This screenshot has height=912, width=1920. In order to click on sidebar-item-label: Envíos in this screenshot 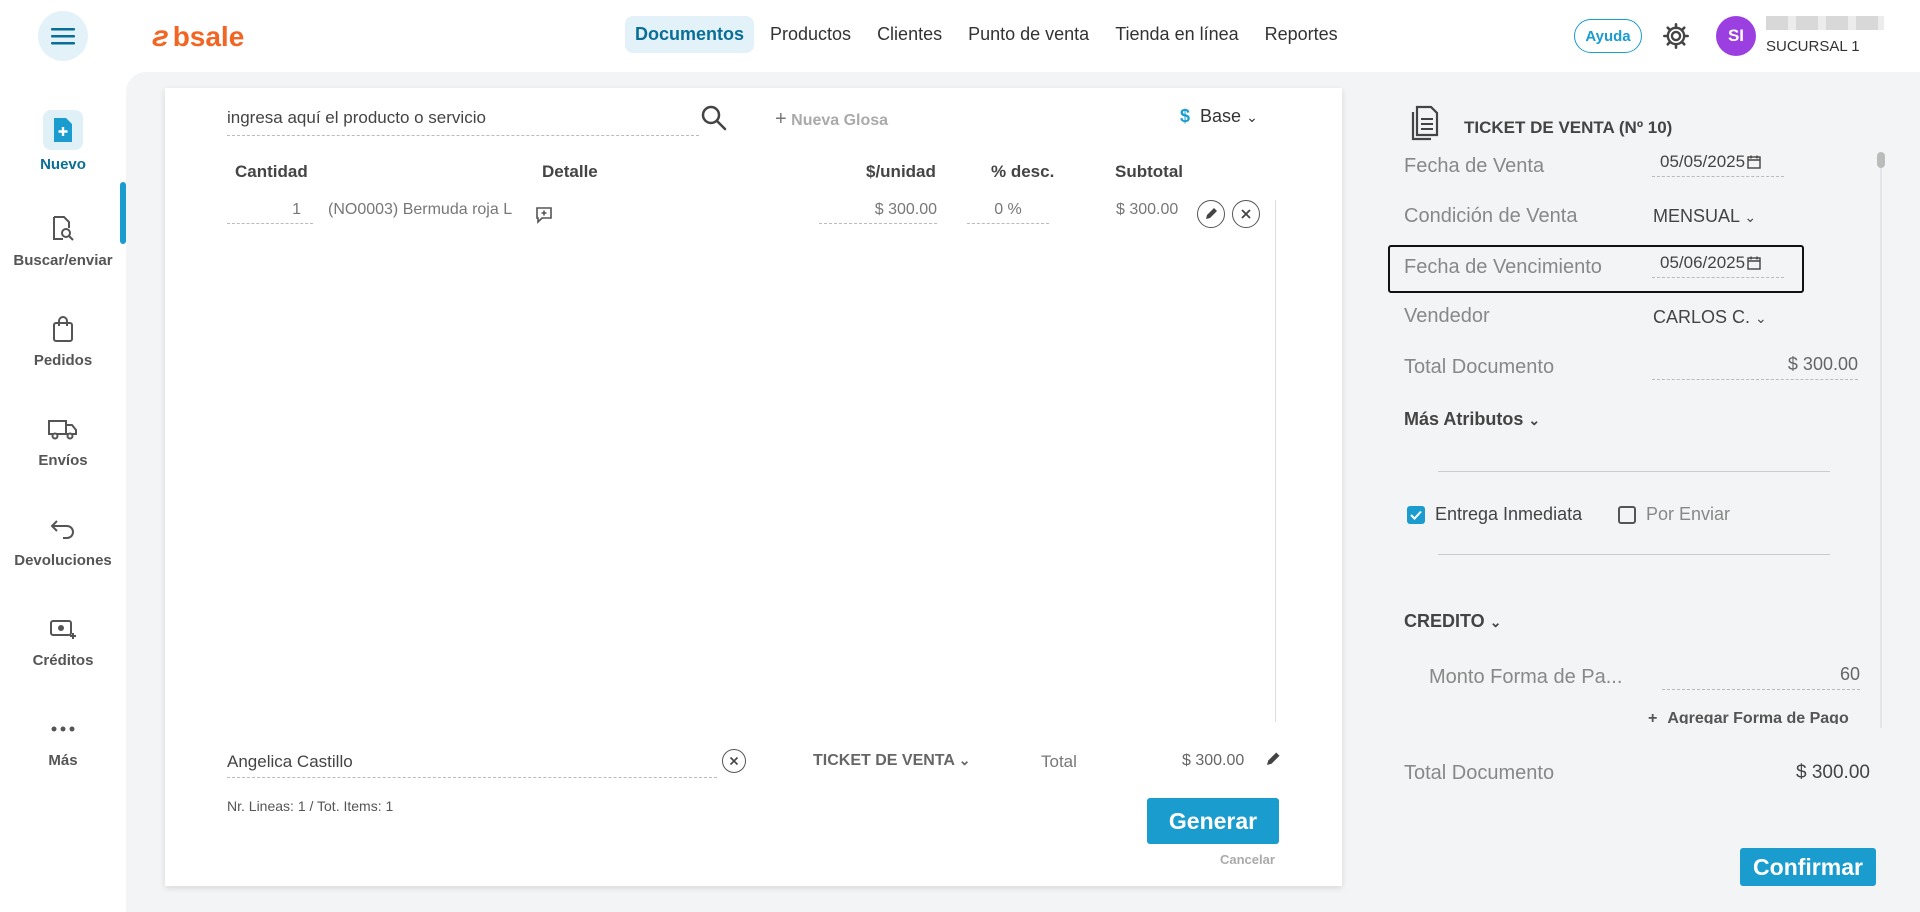, I will do `click(63, 460)`.